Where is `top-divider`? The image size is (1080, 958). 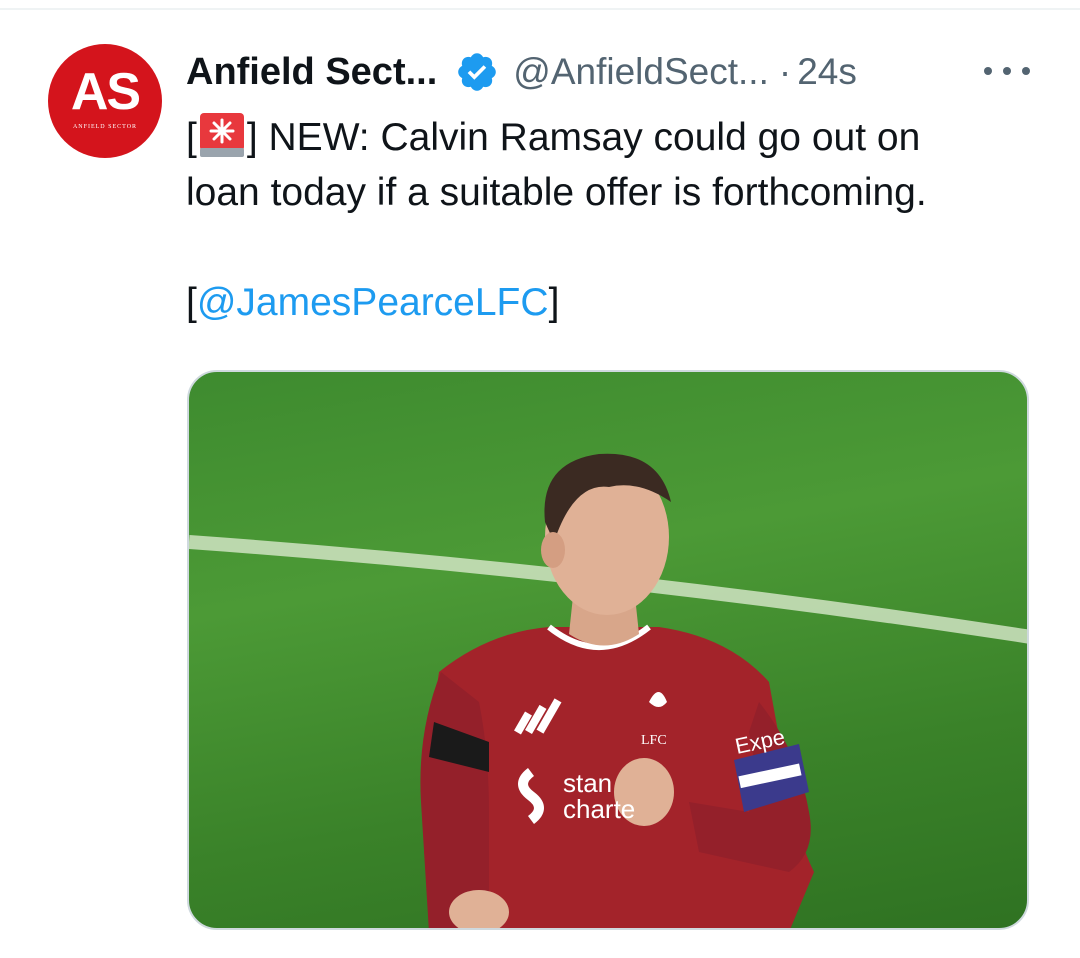
top-divider is located at coordinates (540, 9).